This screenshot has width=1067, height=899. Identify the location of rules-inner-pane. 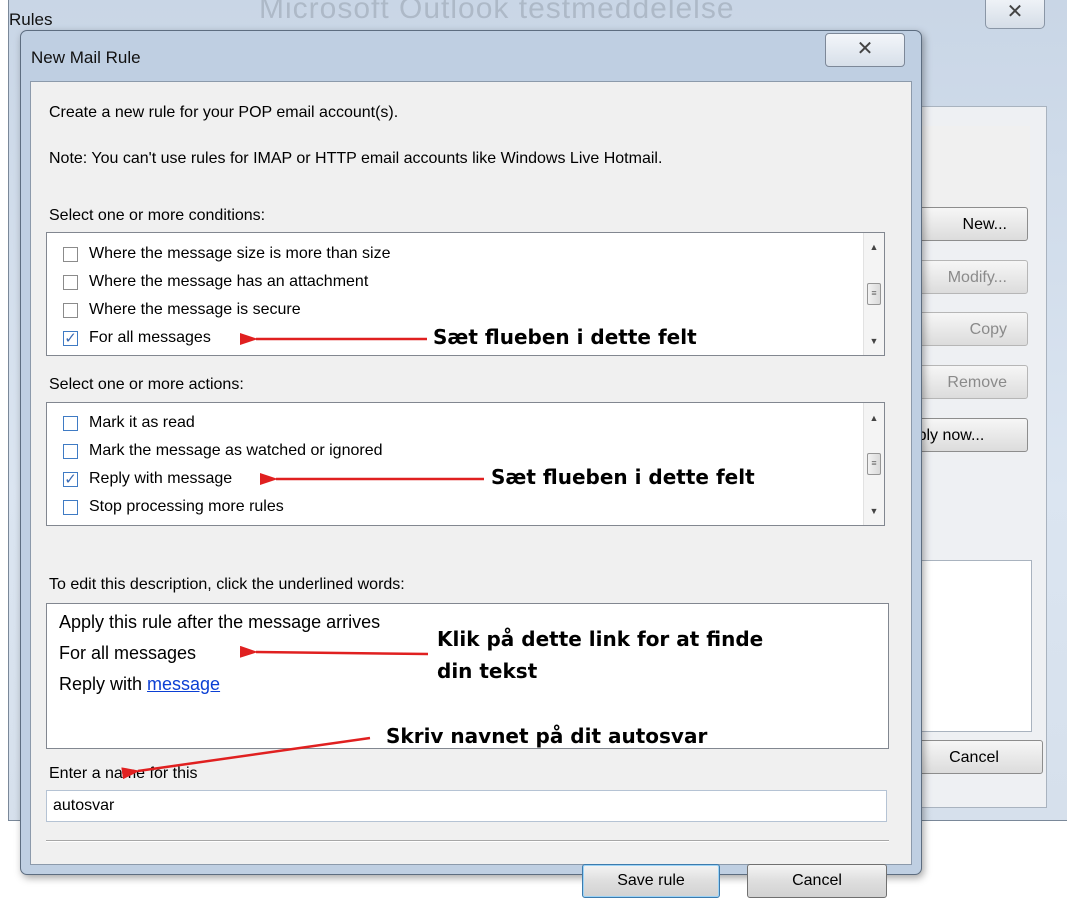
(967, 173).